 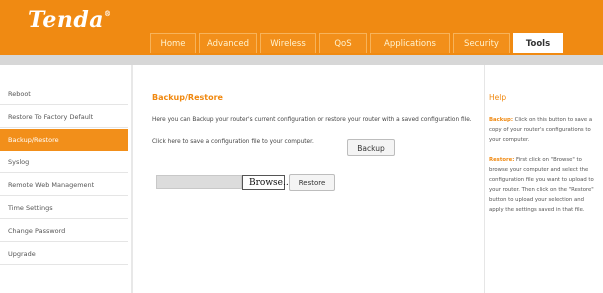 I want to click on tenda-logo: Tenda®, so click(x=69, y=20).